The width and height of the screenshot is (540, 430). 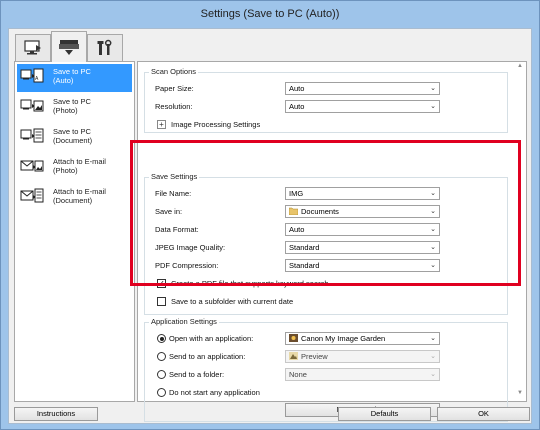 I want to click on tab-general-settings, so click(x=105, y=47).